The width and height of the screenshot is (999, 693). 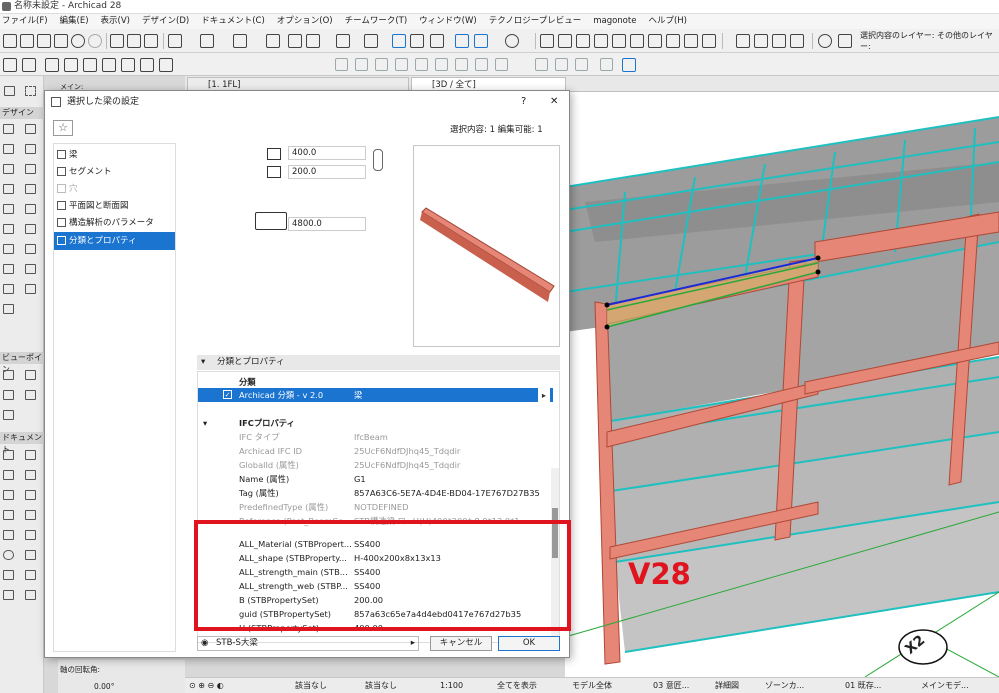 I want to click on beam-height-field: 400.0, so click(x=327, y=153).